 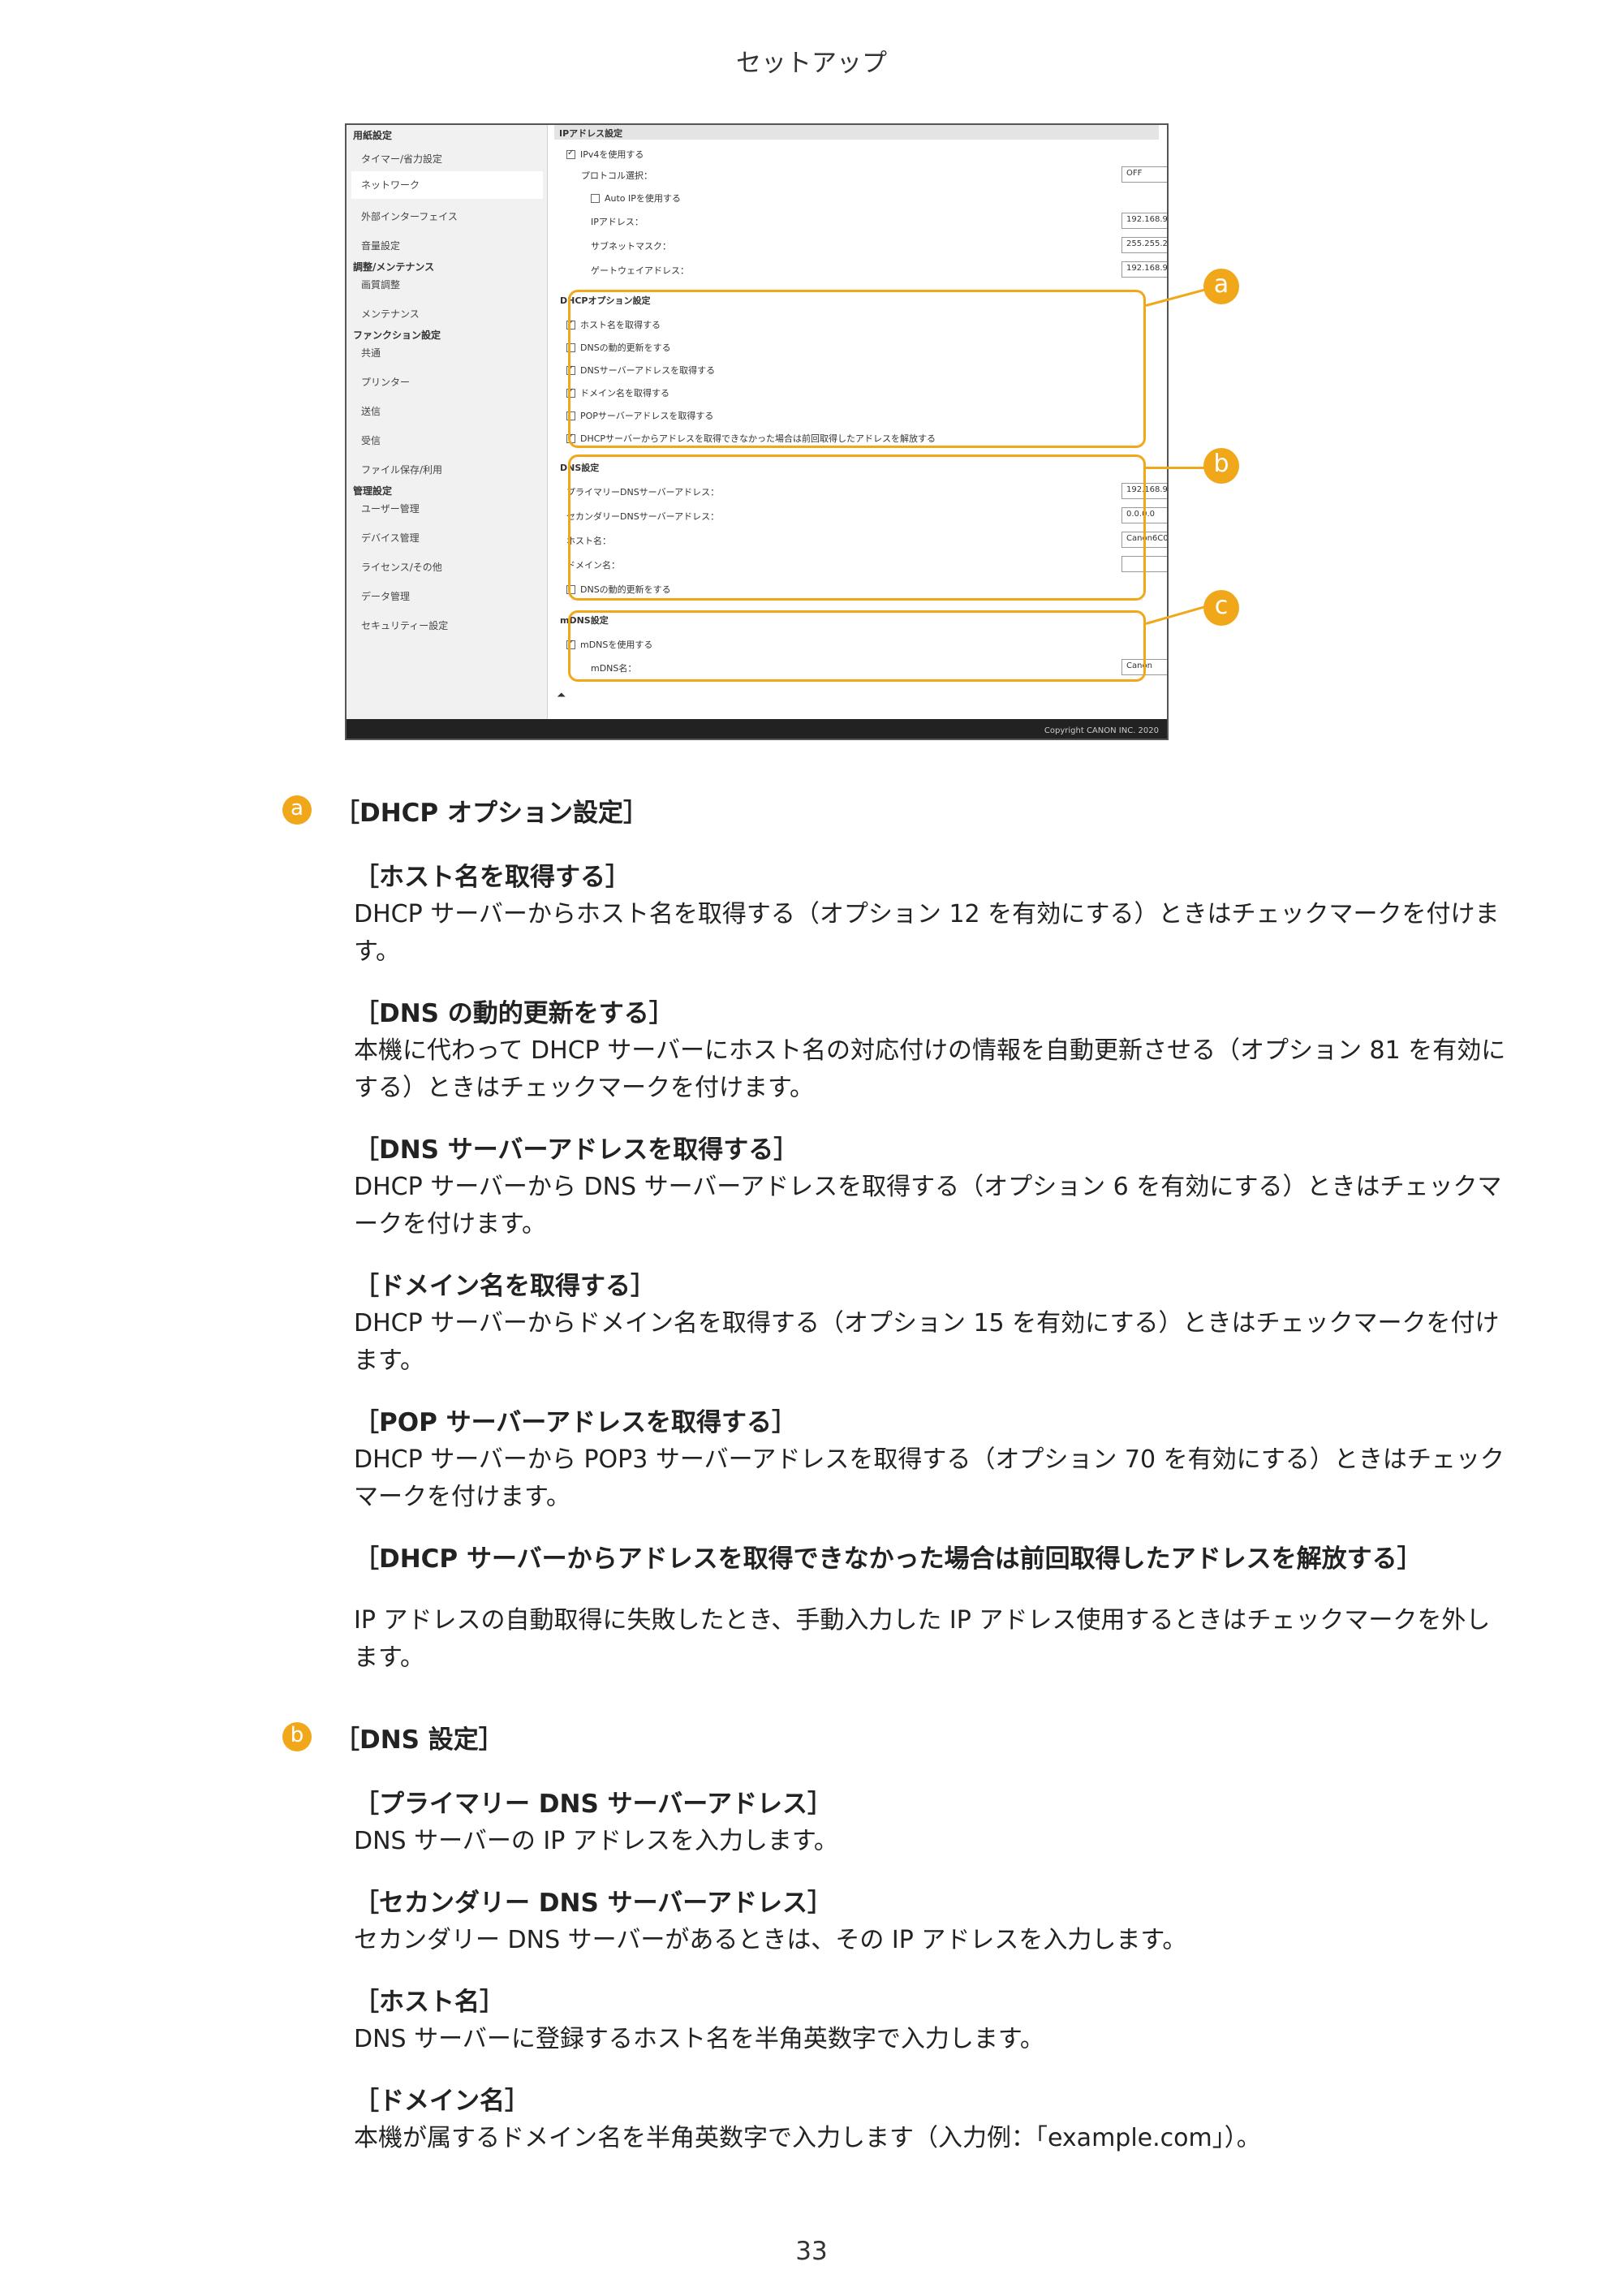 I want to click on item-title: ［ホスト名］, so click(x=429, y=2003).